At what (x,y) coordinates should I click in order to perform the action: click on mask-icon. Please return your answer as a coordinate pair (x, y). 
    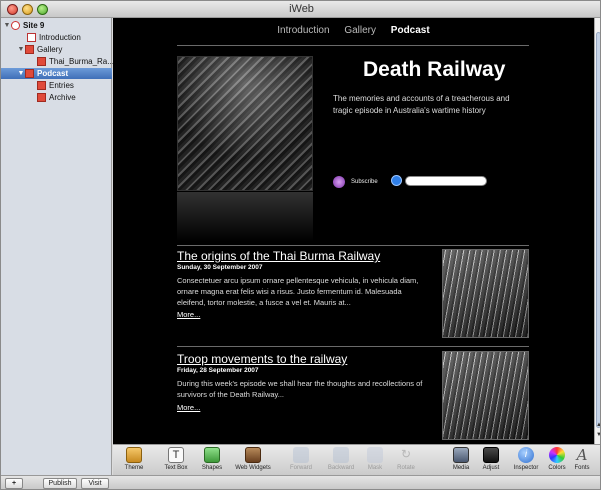
    Looking at the image, I should click on (375, 455).